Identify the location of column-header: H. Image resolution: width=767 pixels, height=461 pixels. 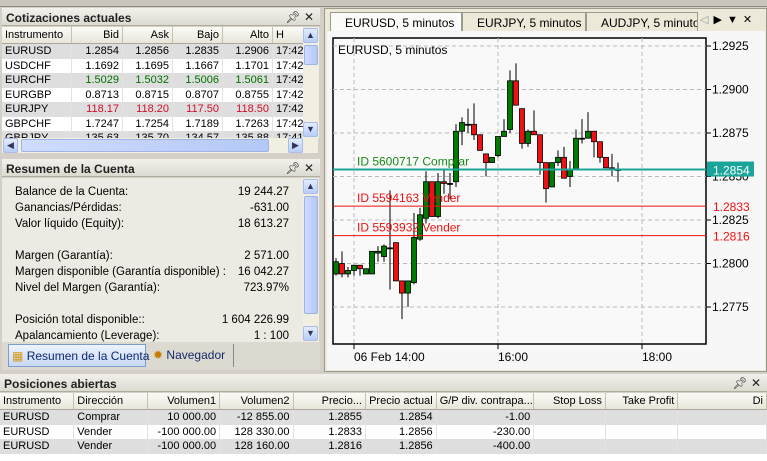
(288, 35).